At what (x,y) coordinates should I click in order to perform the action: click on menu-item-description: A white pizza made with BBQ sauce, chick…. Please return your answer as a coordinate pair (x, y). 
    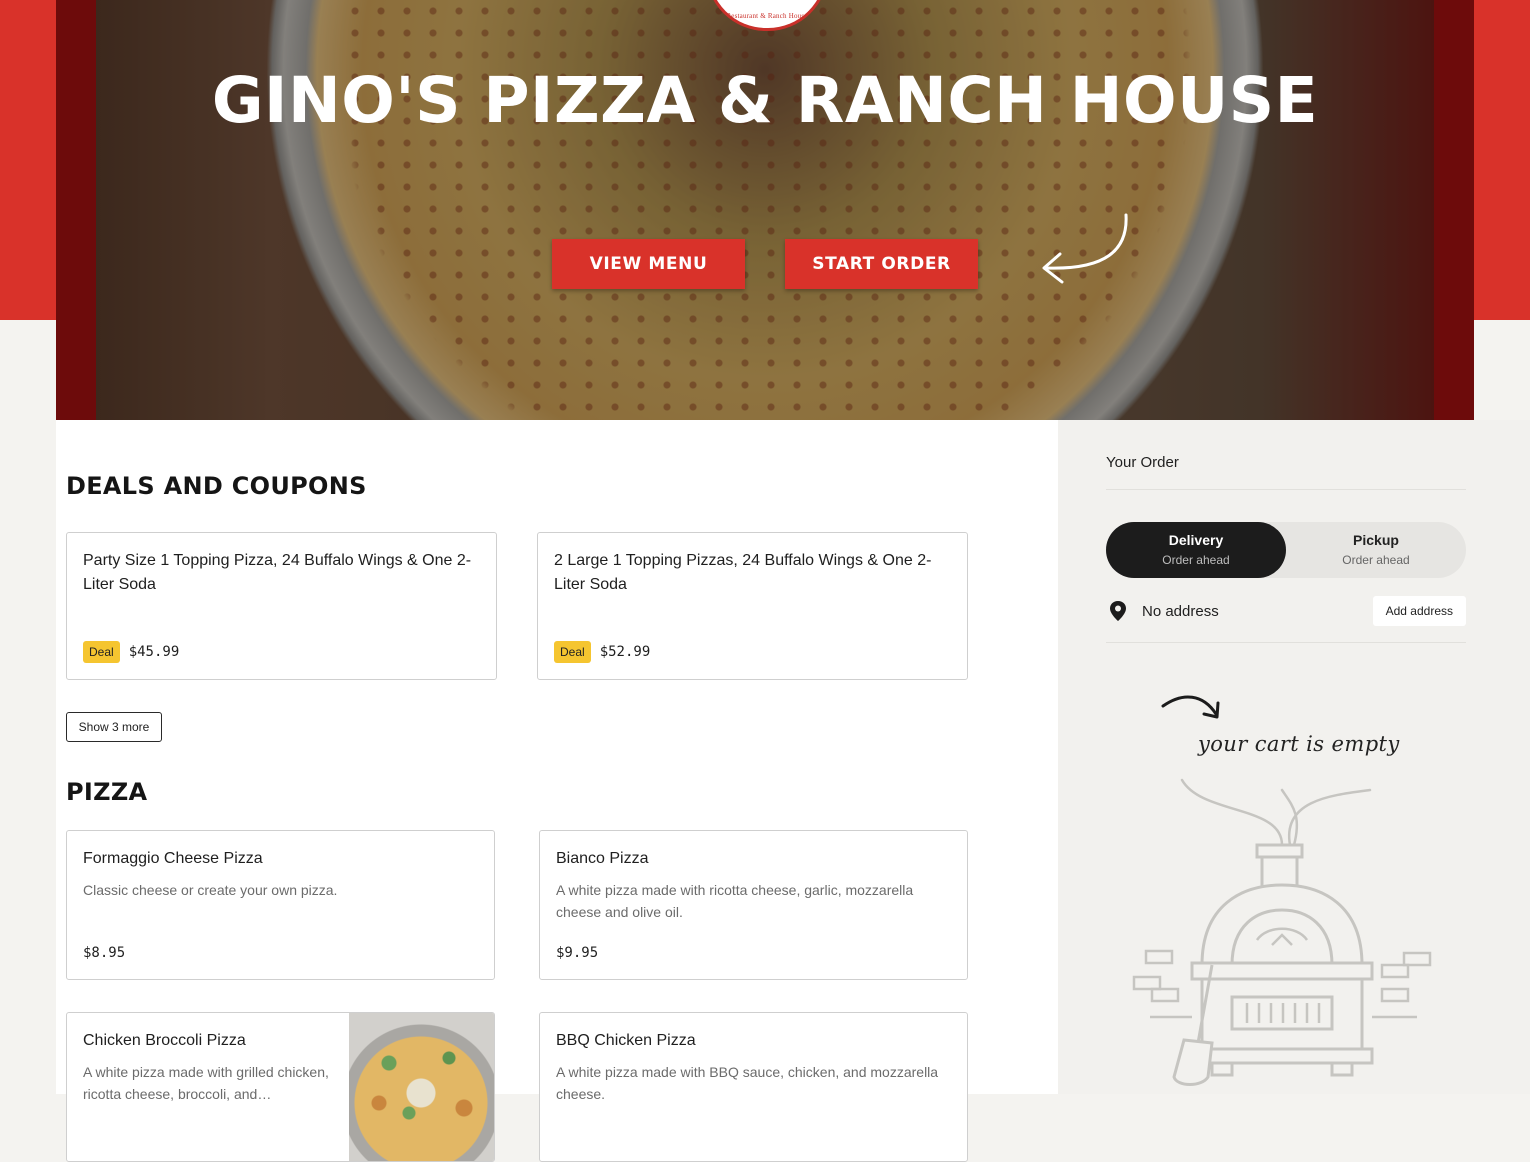
    Looking at the image, I should click on (747, 1083).